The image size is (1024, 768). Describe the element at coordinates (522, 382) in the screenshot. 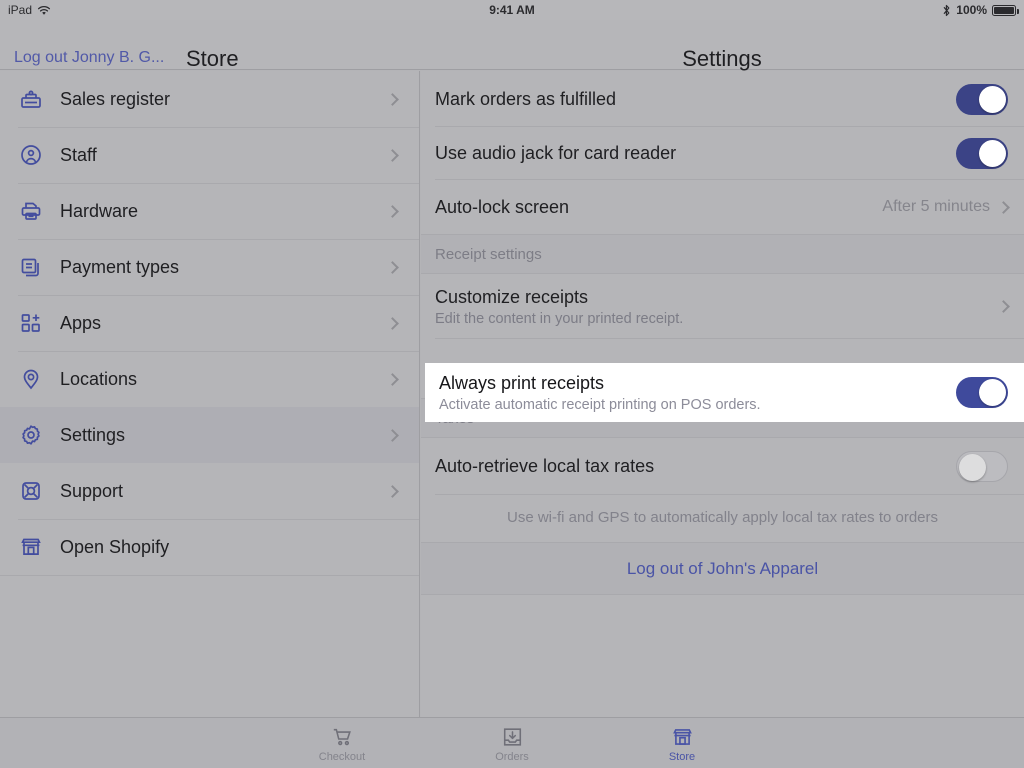

I see `setting-label: Always print receipts` at that location.